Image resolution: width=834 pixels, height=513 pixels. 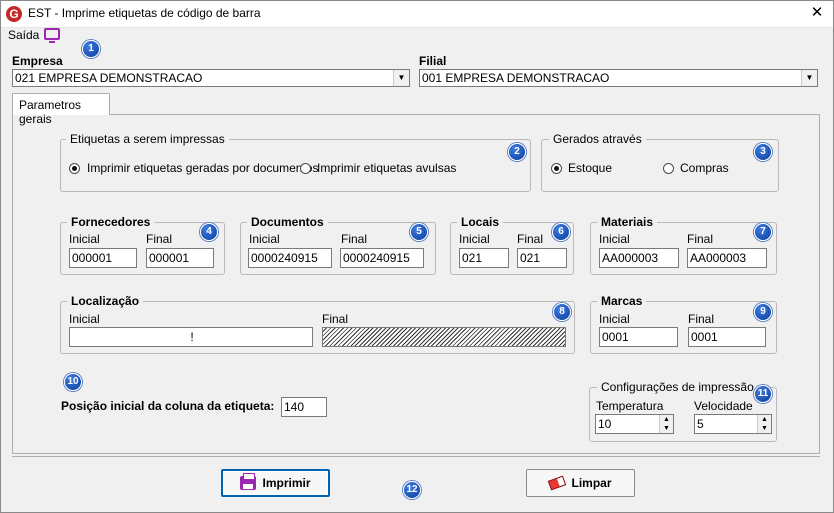 What do you see at coordinates (700, 239) in the screenshot?
I see `materiais-final-label: Final` at bounding box center [700, 239].